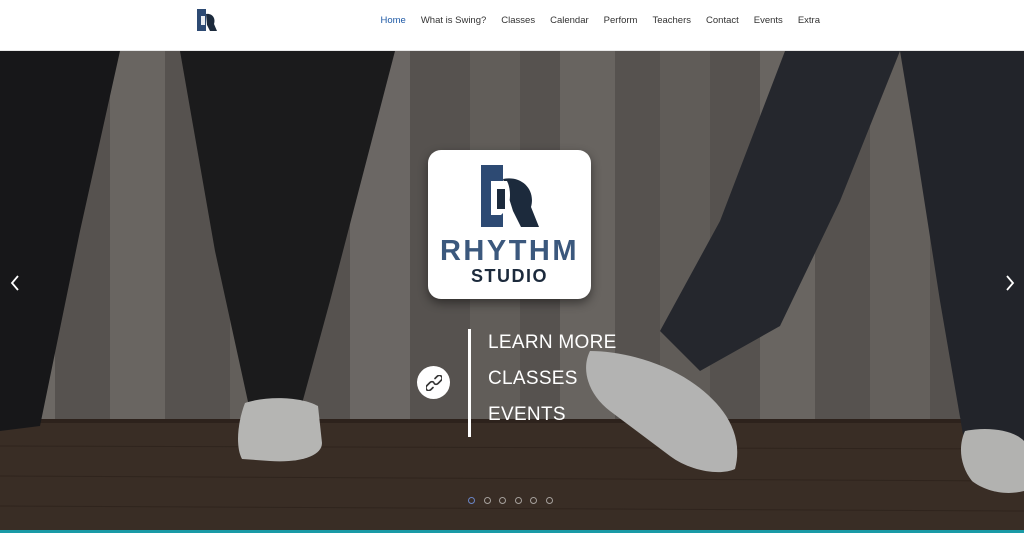 This screenshot has width=1024, height=533. What do you see at coordinates (671, 20) in the screenshot?
I see `nav-teachers: Teachers` at bounding box center [671, 20].